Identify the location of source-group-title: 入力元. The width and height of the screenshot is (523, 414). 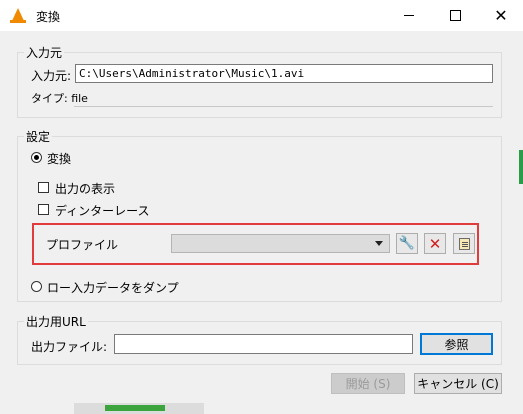
(44, 53).